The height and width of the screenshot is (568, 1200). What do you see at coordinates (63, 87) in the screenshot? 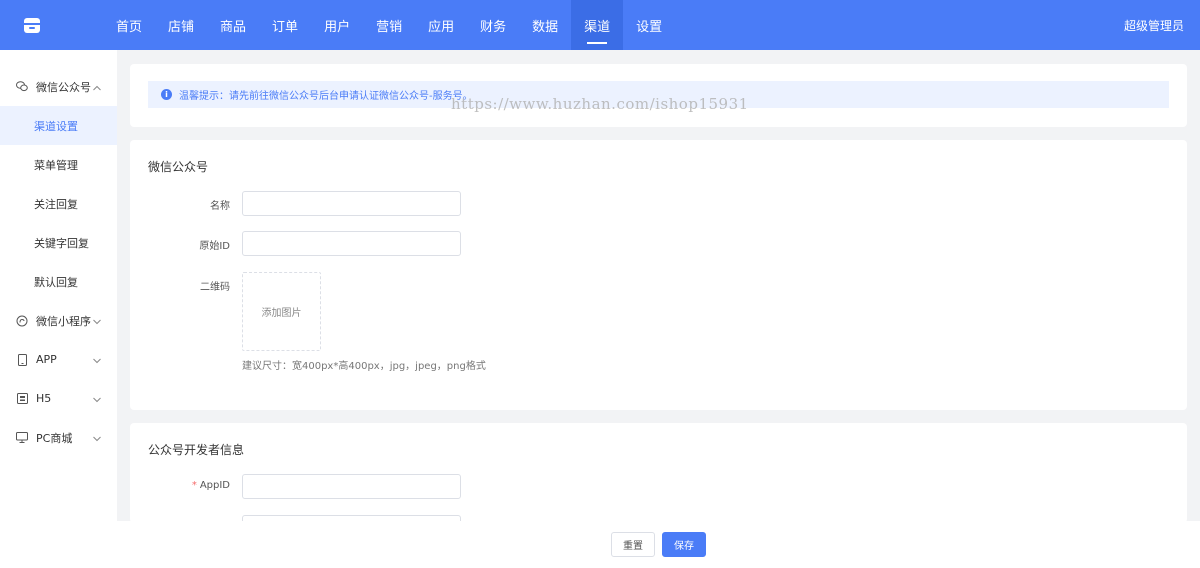
I see `sidebar-group-label: 微信公众号` at bounding box center [63, 87].